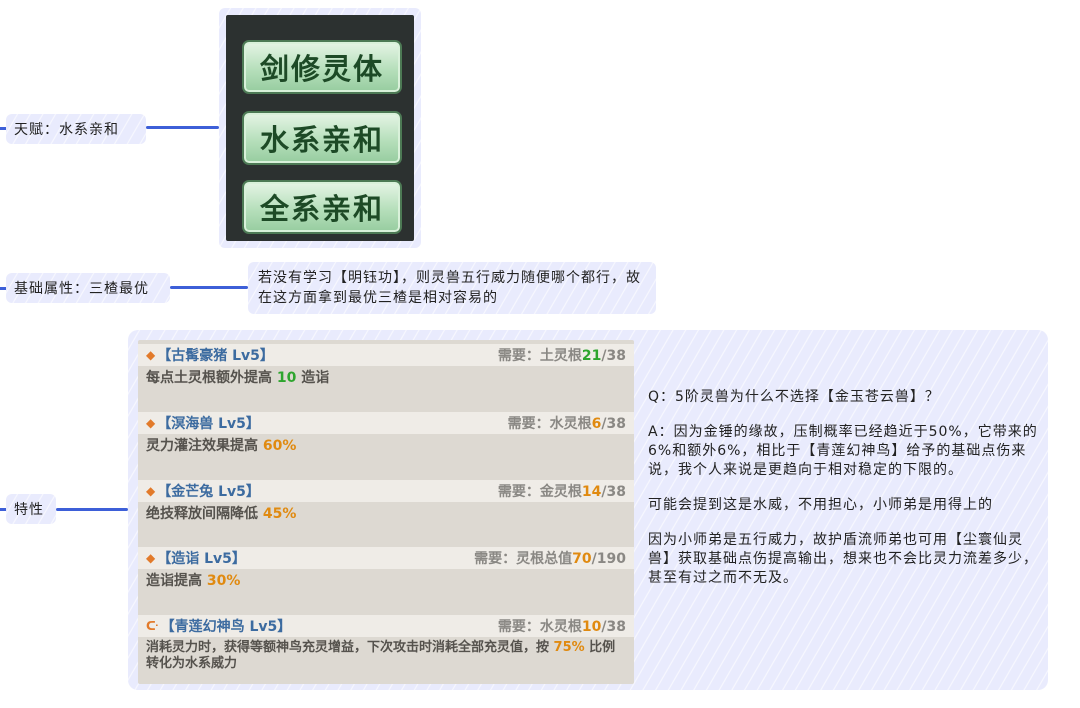  I want to click on trait-name: ◆ 【古髯豪猪 Lv5】, so click(210, 355).